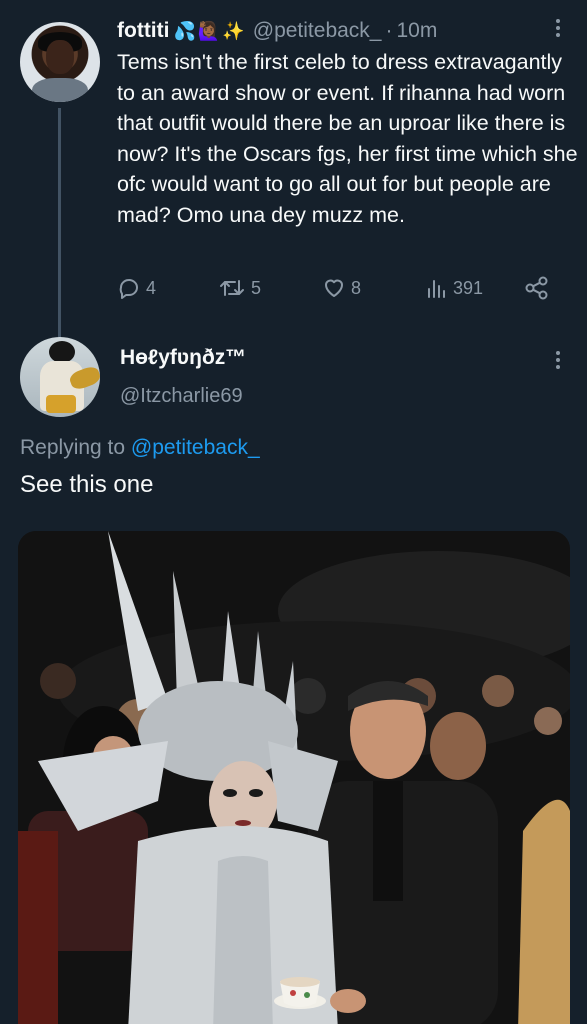 The height and width of the screenshot is (1024, 587). Describe the element at coordinates (356, 287) in the screenshot. I see `like-count: 8` at that location.